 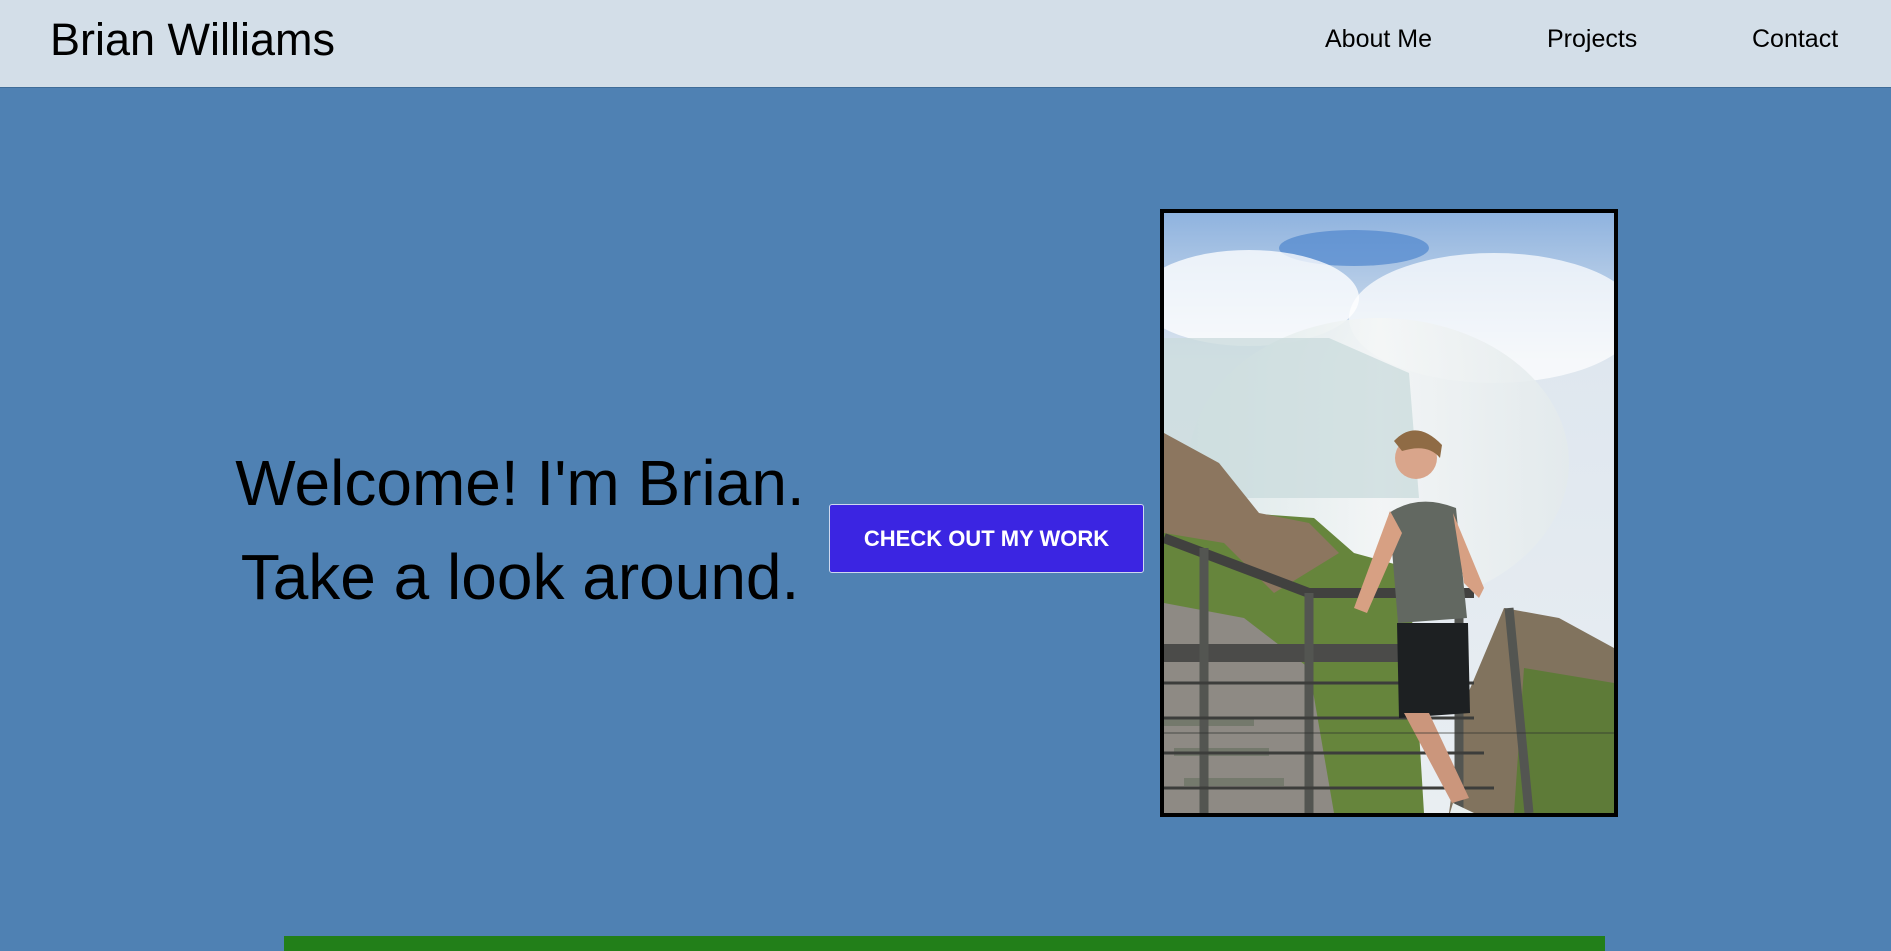 What do you see at coordinates (1378, 39) in the screenshot?
I see `nav-link-about: About Me` at bounding box center [1378, 39].